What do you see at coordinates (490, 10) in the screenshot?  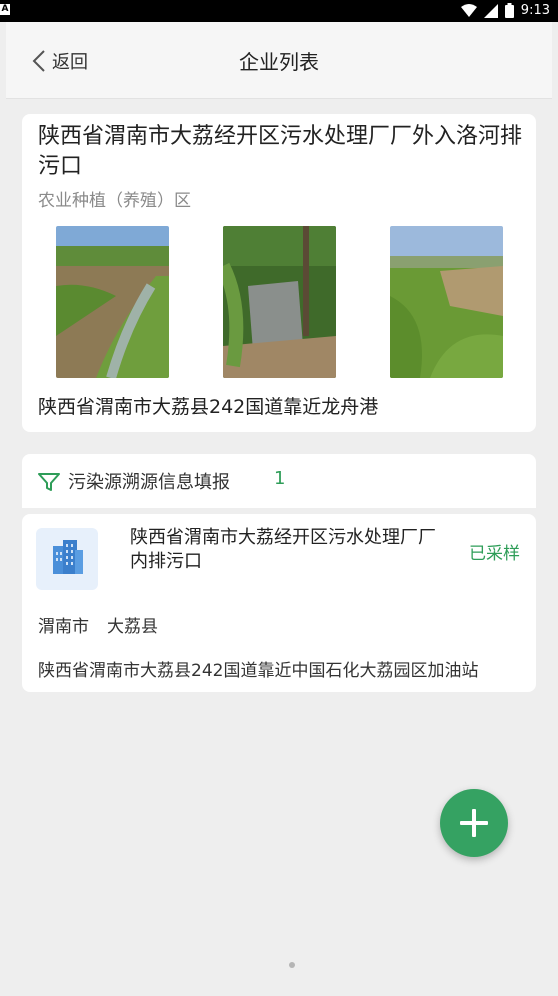 I see `signal-icon` at bounding box center [490, 10].